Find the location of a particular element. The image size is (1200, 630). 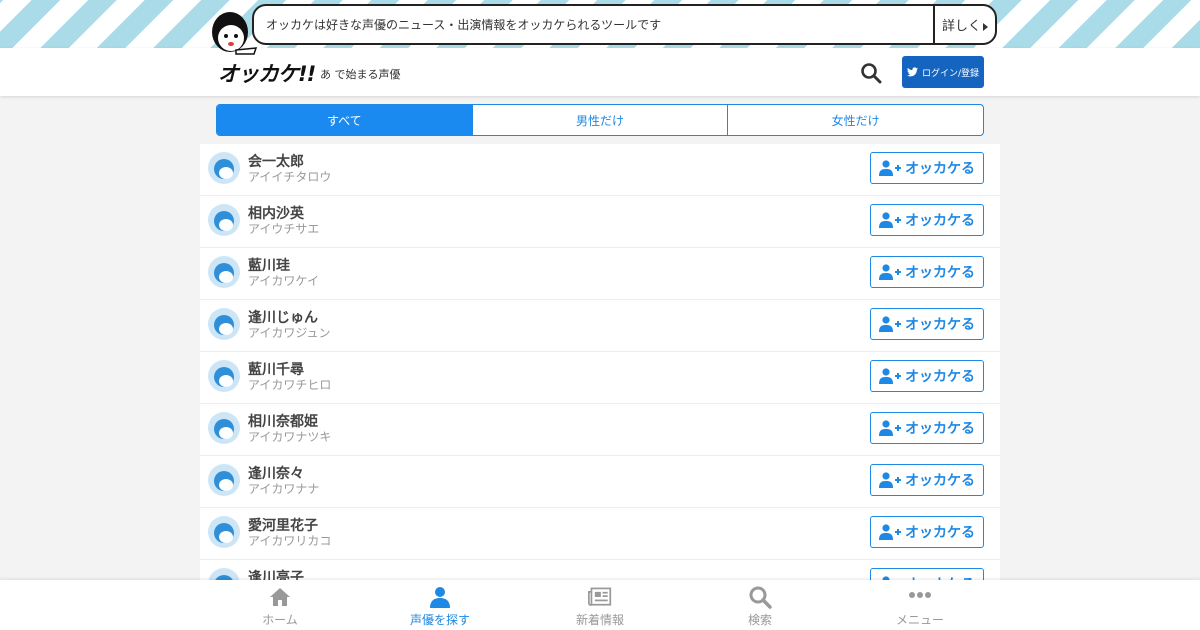

actor-names: 相川奈都姫 アイカワナツキ is located at coordinates (289, 429).